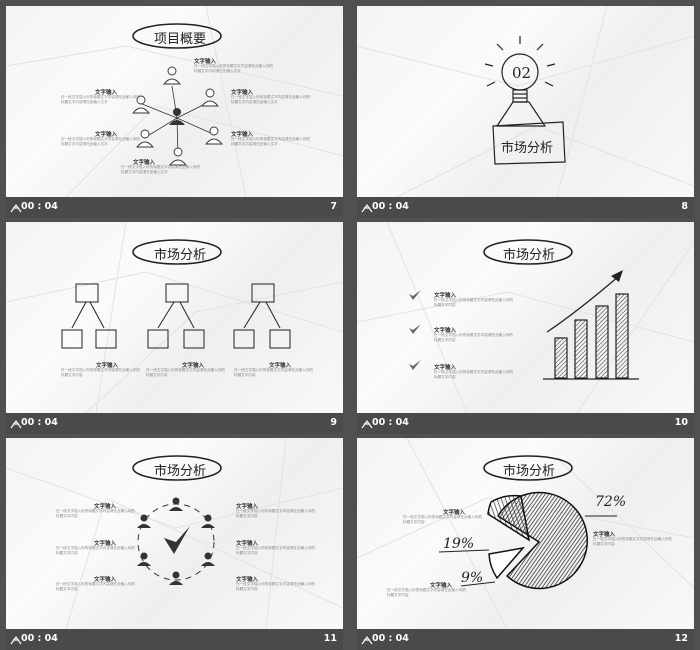 This screenshot has height=650, width=700. Describe the element at coordinates (527, 148) in the screenshot. I see `slide-title: 市场分析` at that location.